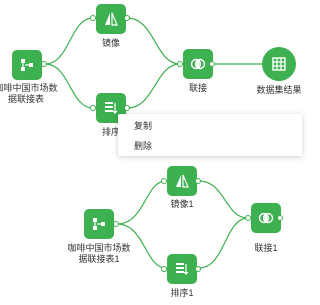  Describe the element at coordinates (153, 41) in the screenshot. I see `edge-mirror-join` at that location.